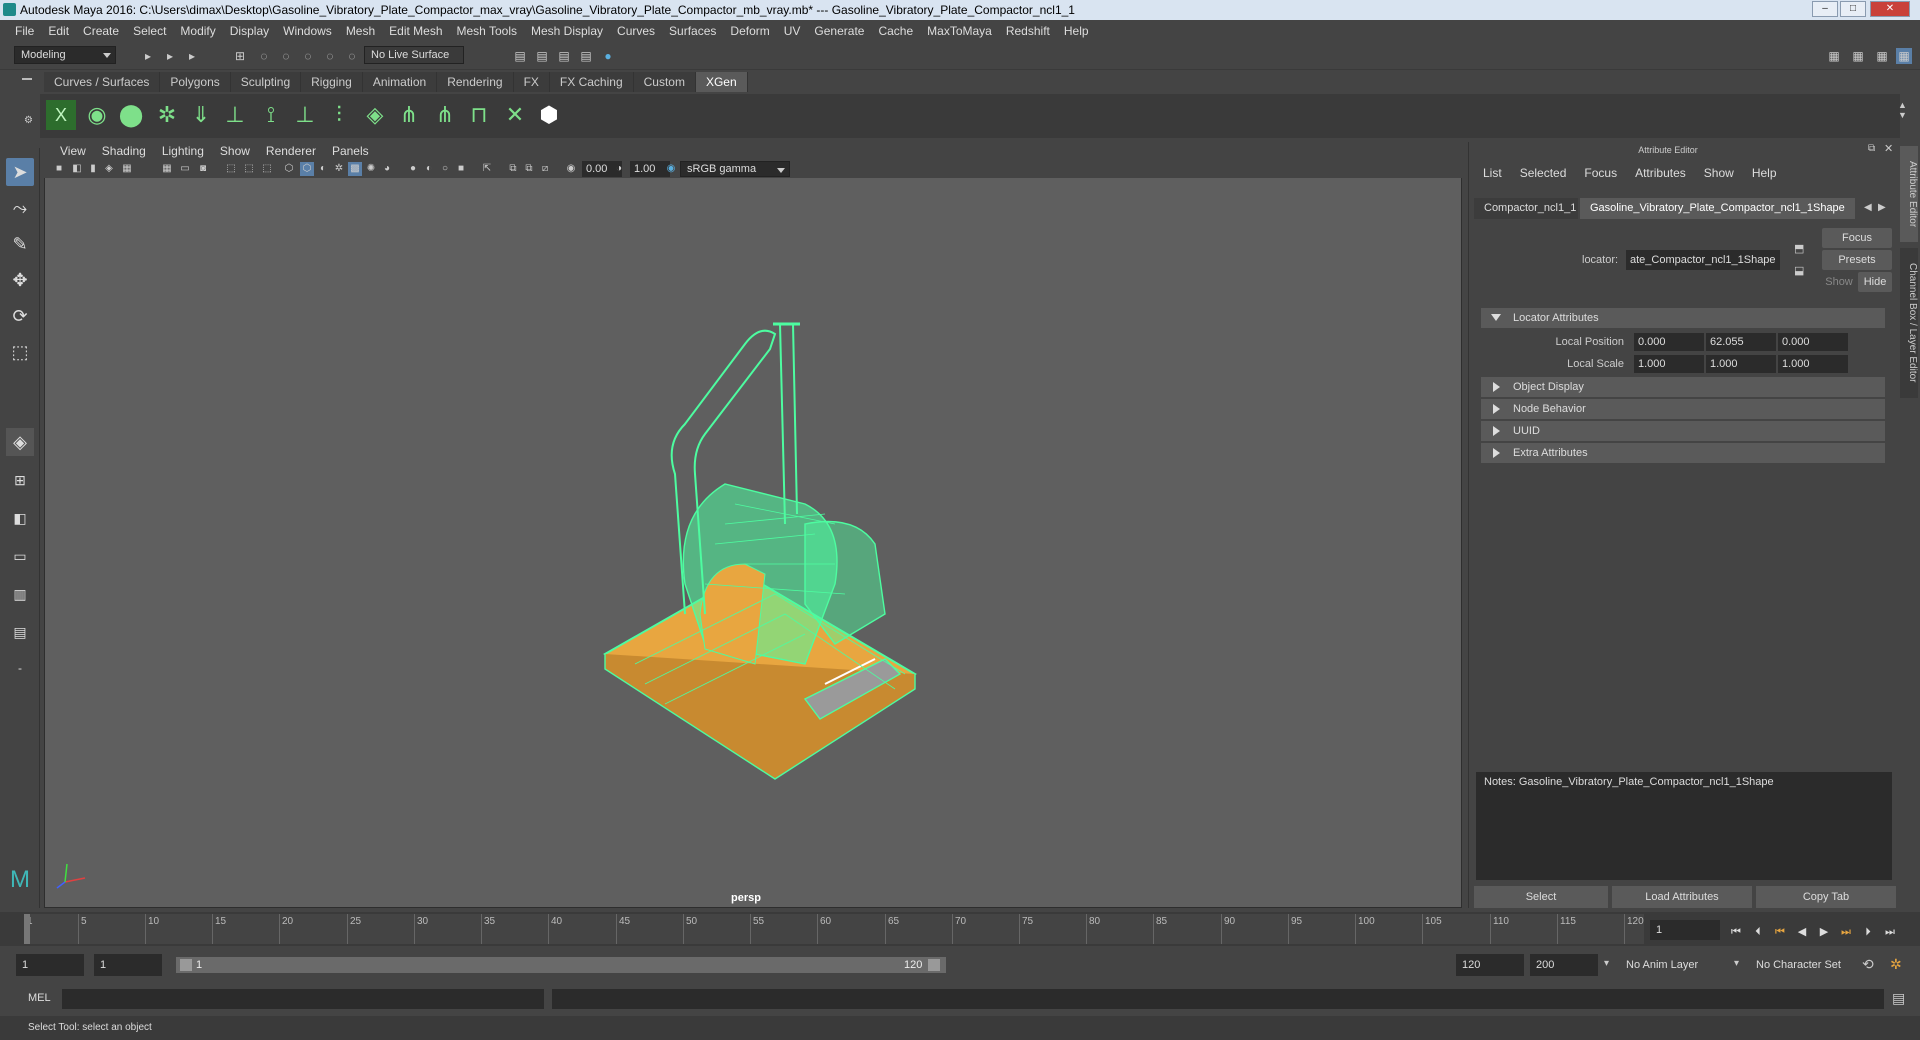 The image size is (1920, 1040). I want to click on menu-redshift: Redshift, so click(1028, 31).